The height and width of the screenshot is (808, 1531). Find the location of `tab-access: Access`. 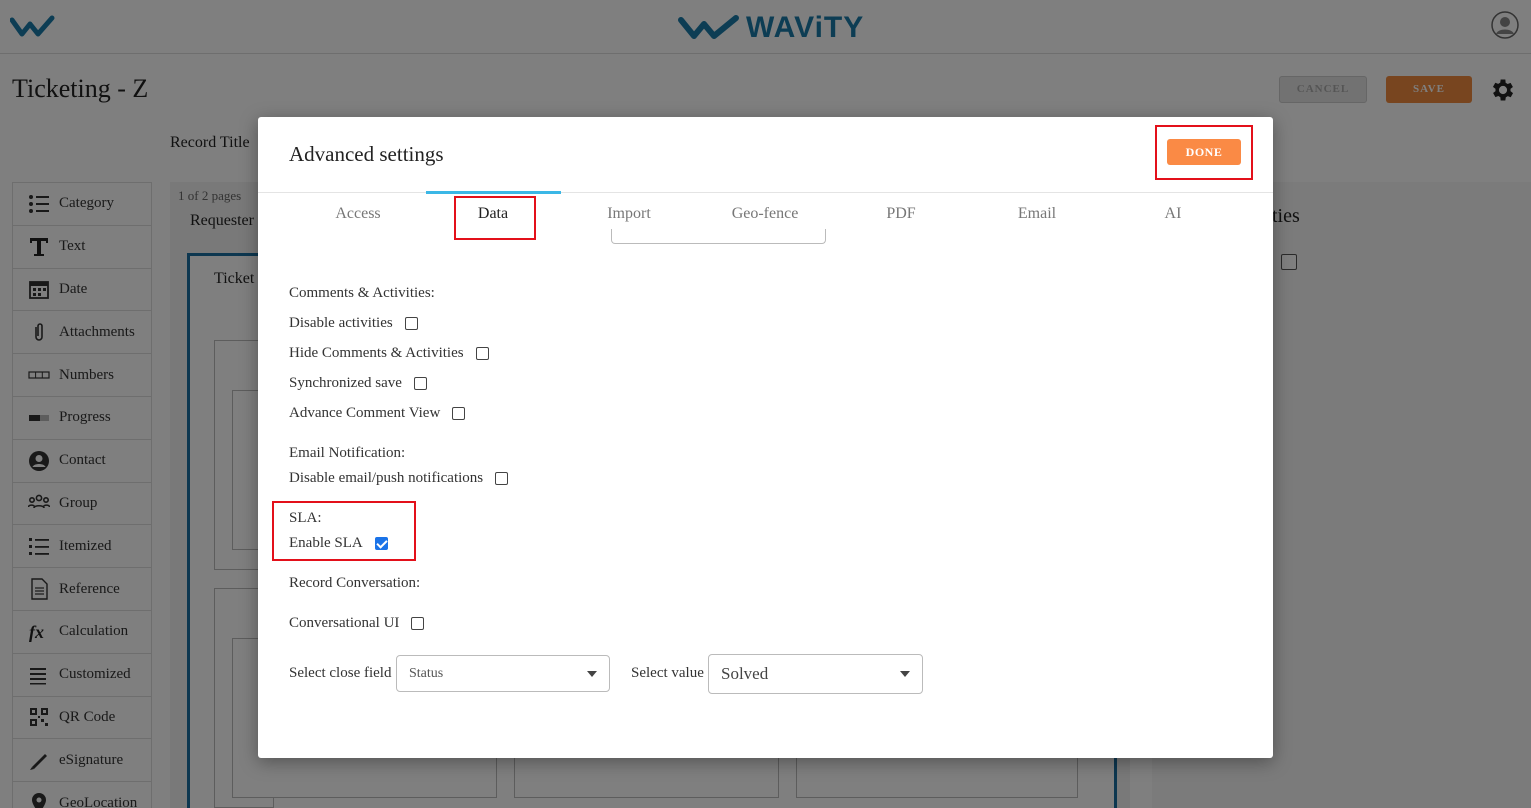

tab-access: Access is located at coordinates (358, 214).